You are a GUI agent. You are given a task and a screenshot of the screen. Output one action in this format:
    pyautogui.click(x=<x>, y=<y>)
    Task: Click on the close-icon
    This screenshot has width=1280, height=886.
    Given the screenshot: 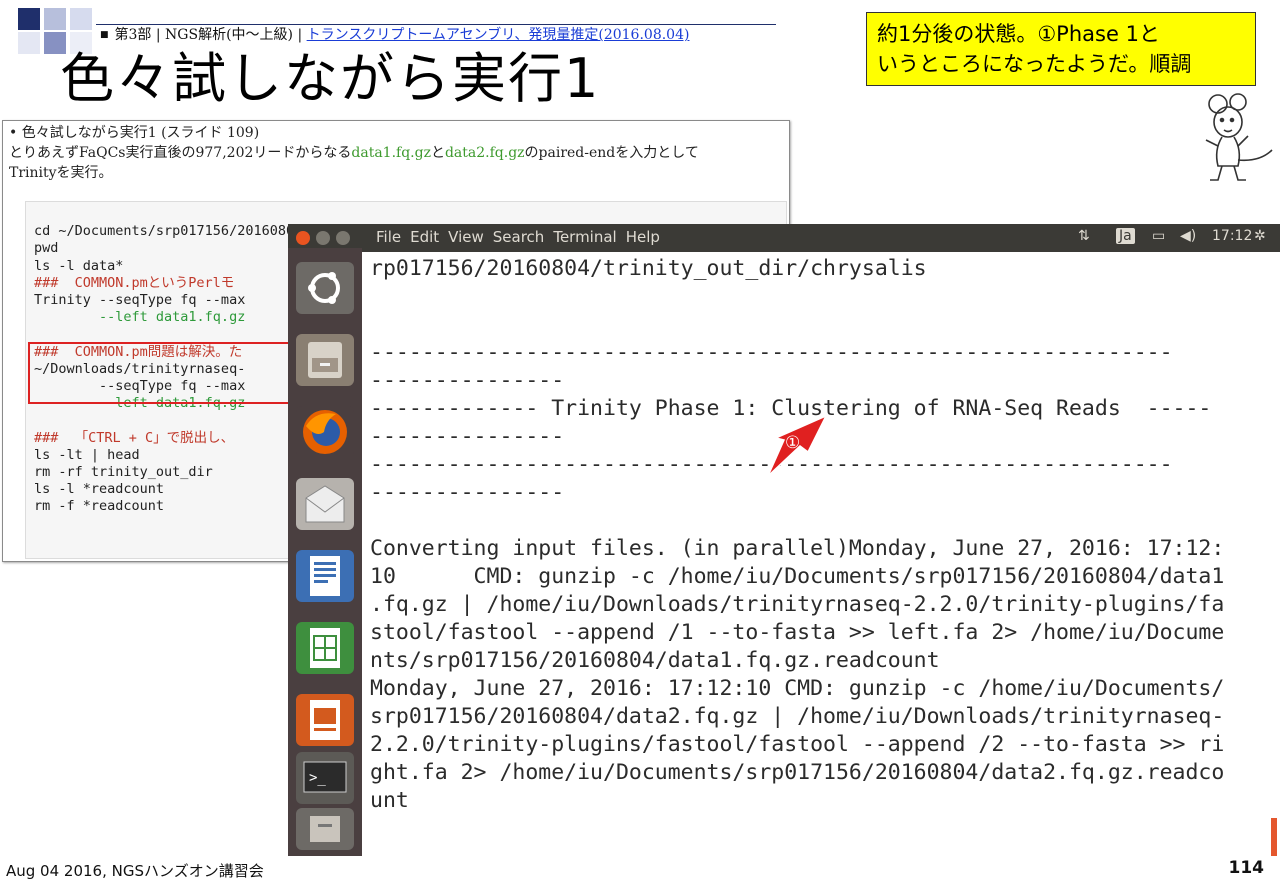 What is the action you would take?
    pyautogui.click(x=303, y=238)
    